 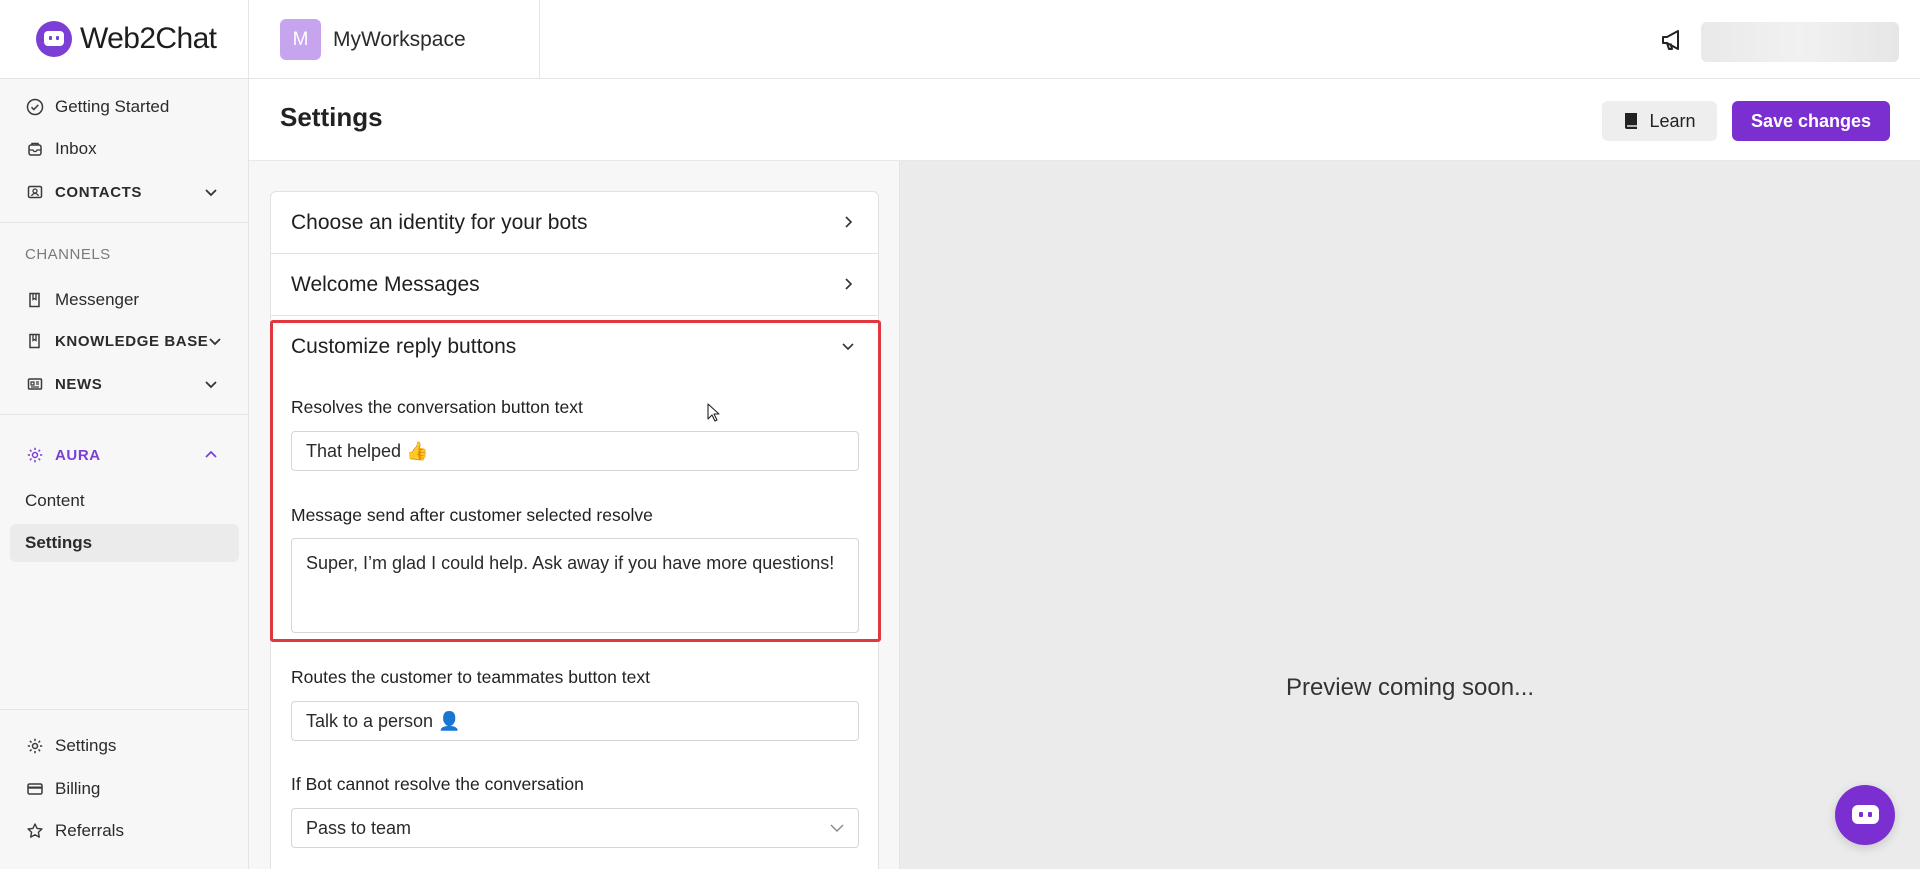 I want to click on sidebar-item-label: AURA, so click(x=78, y=455).